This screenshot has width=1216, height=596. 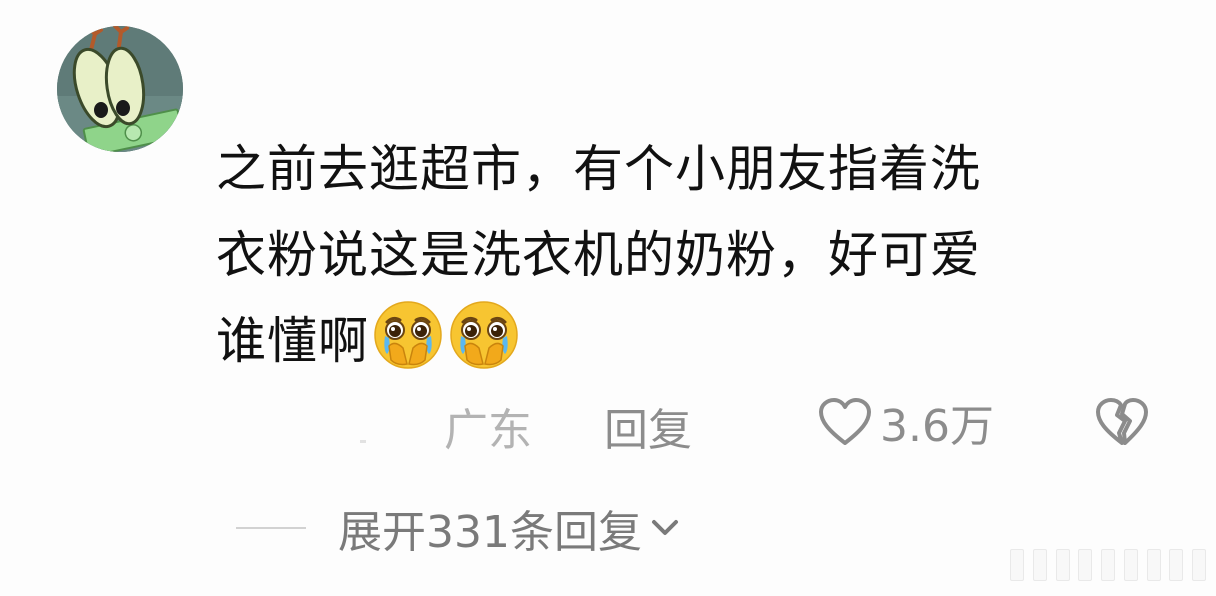 I want to click on comment-text-line-2: 衣粉说这是洗衣机的奶粉，好可爱, so click(x=598, y=255).